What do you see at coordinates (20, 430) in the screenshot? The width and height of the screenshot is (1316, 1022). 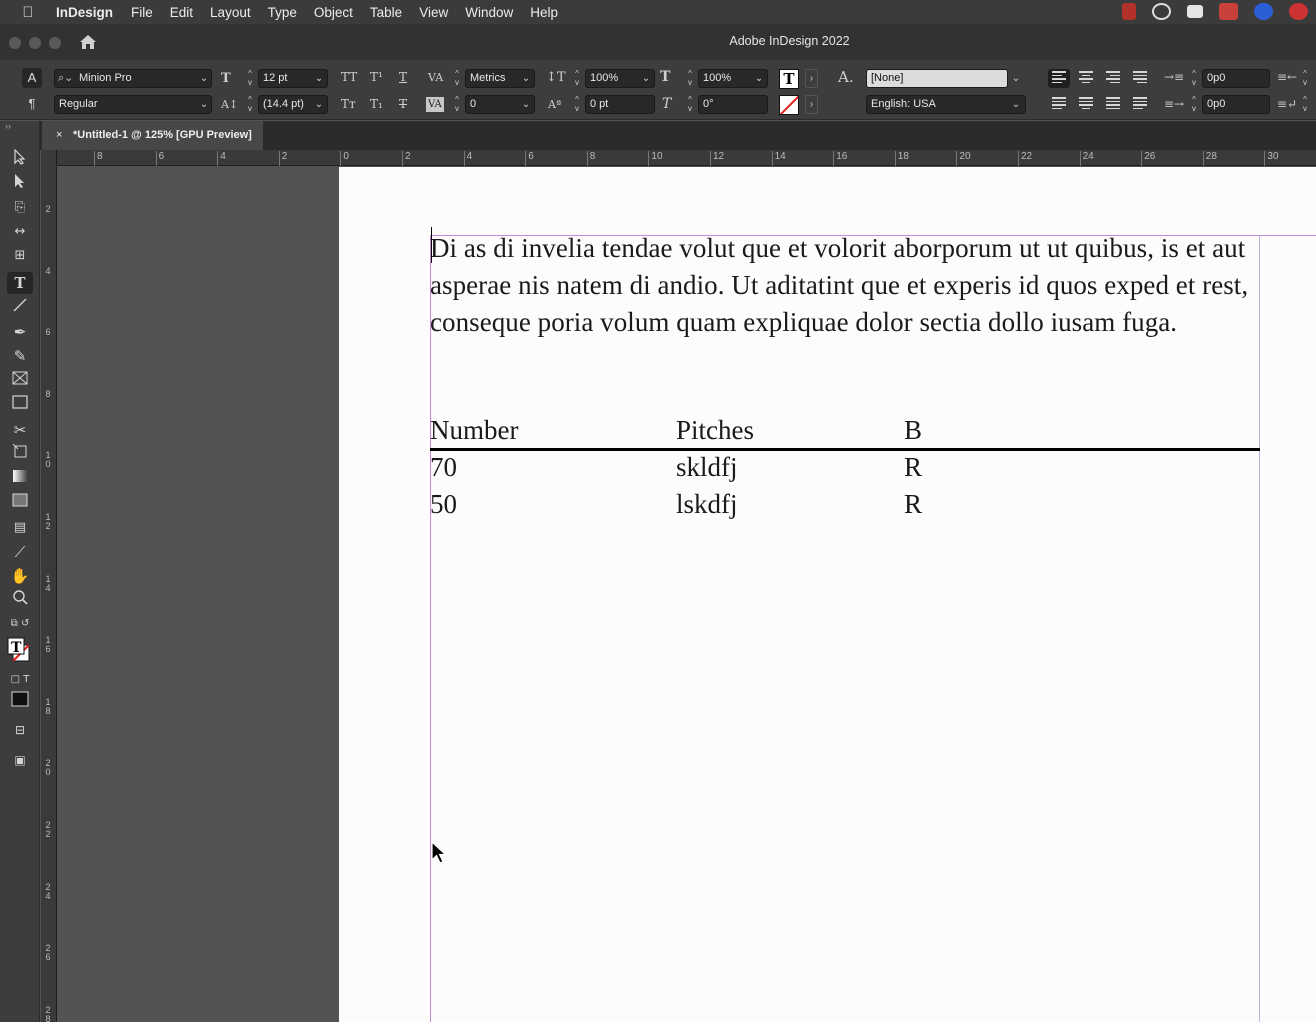 I see `scissors-tool-icon: ✂` at bounding box center [20, 430].